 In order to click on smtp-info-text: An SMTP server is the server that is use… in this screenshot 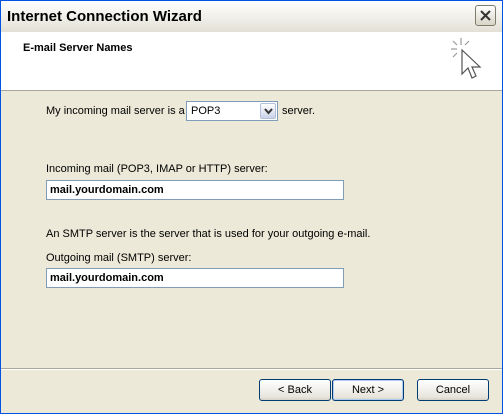, I will do `click(208, 234)`.